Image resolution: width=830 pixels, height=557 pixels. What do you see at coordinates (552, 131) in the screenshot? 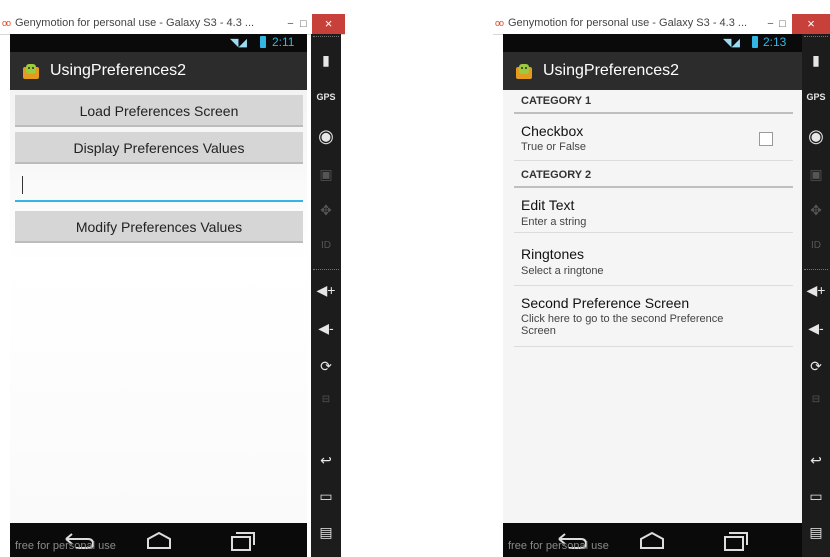
I see `checkbox-title: Checkbox` at bounding box center [552, 131].